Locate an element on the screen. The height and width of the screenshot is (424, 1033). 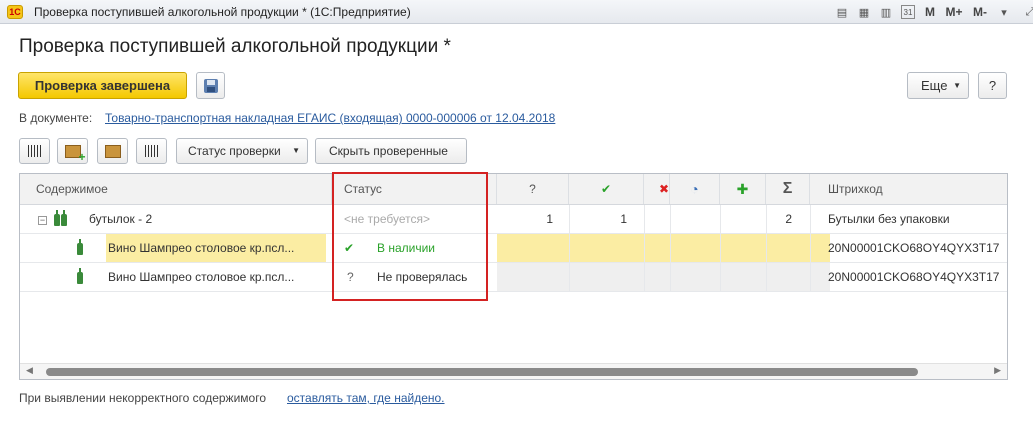
more-button: Еще ▼ is located at coordinates (938, 85).